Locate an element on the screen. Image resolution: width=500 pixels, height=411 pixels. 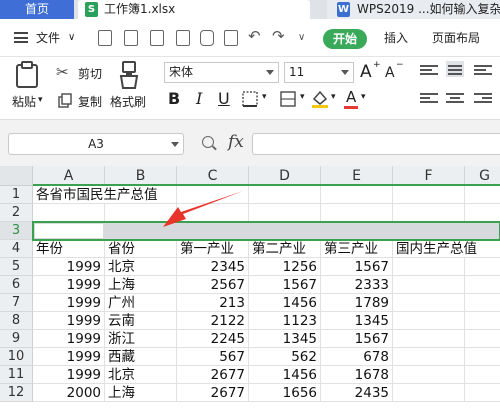
header-cell: 国内生产总值 is located at coordinates (446, 249).